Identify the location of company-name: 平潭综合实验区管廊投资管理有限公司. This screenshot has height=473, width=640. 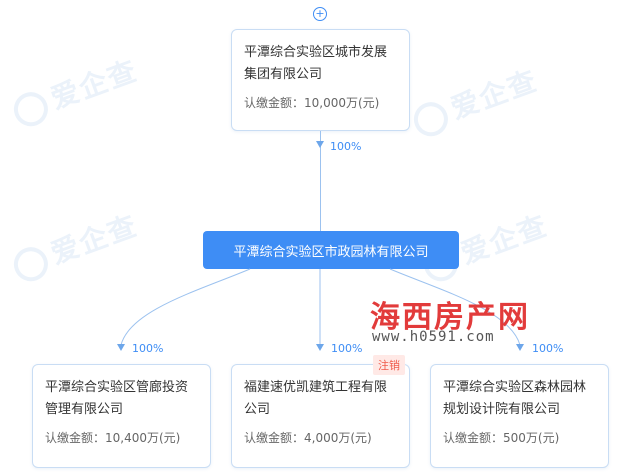
(117, 398).